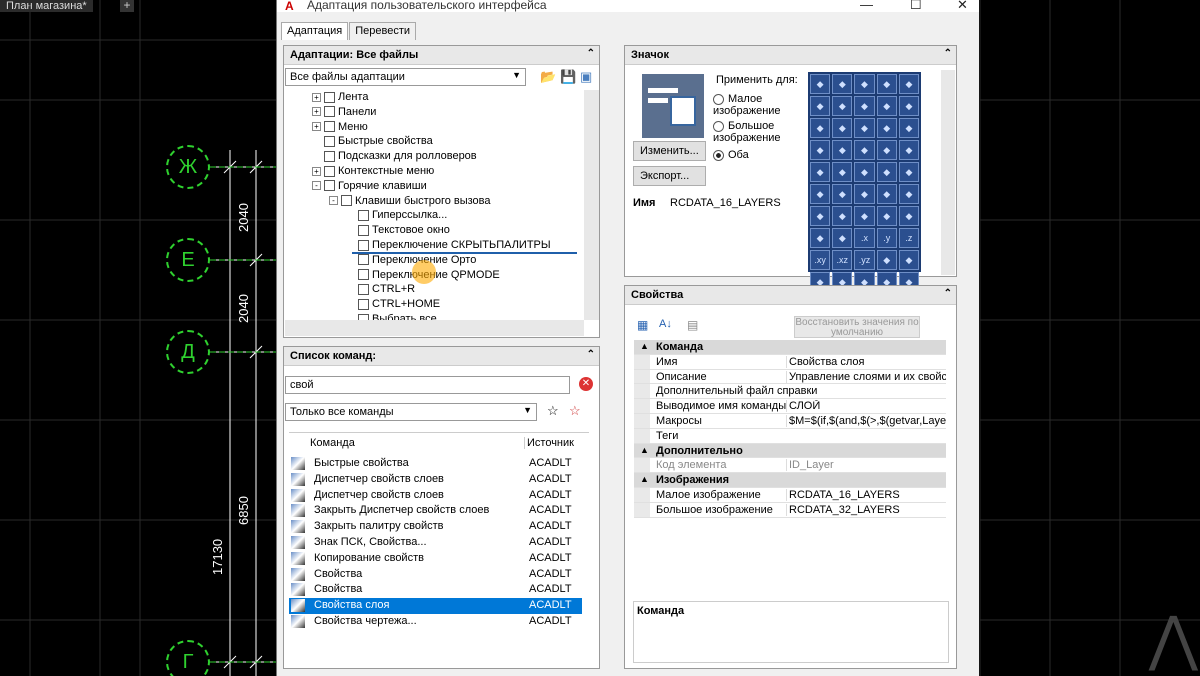 The image size is (1200, 676). Describe the element at coordinates (790, 466) in the screenshot. I see `property-row: Код элемента ID_Layer` at that location.